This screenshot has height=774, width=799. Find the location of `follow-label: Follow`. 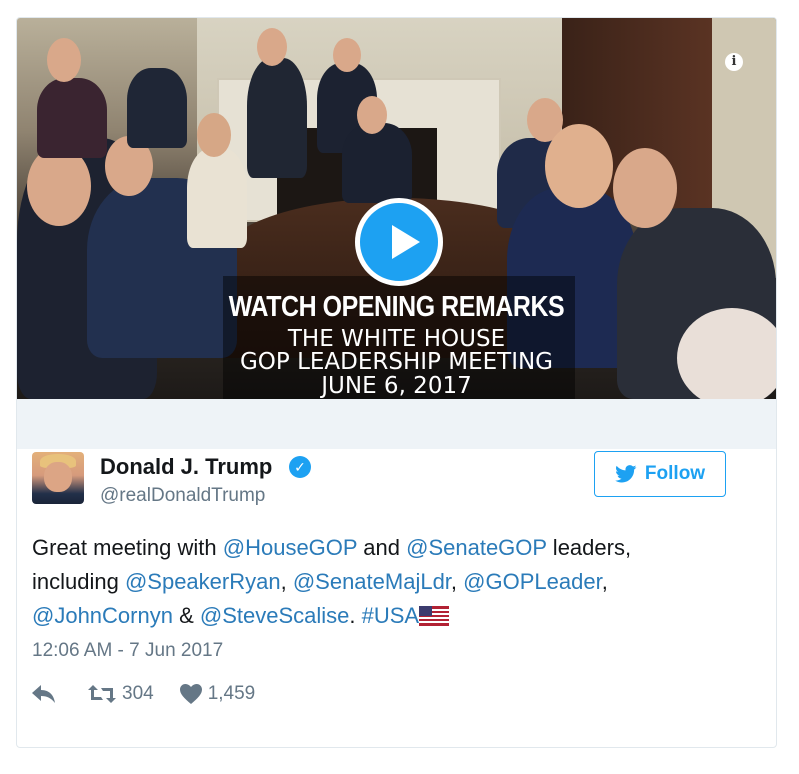

follow-label: Follow is located at coordinates (675, 473).